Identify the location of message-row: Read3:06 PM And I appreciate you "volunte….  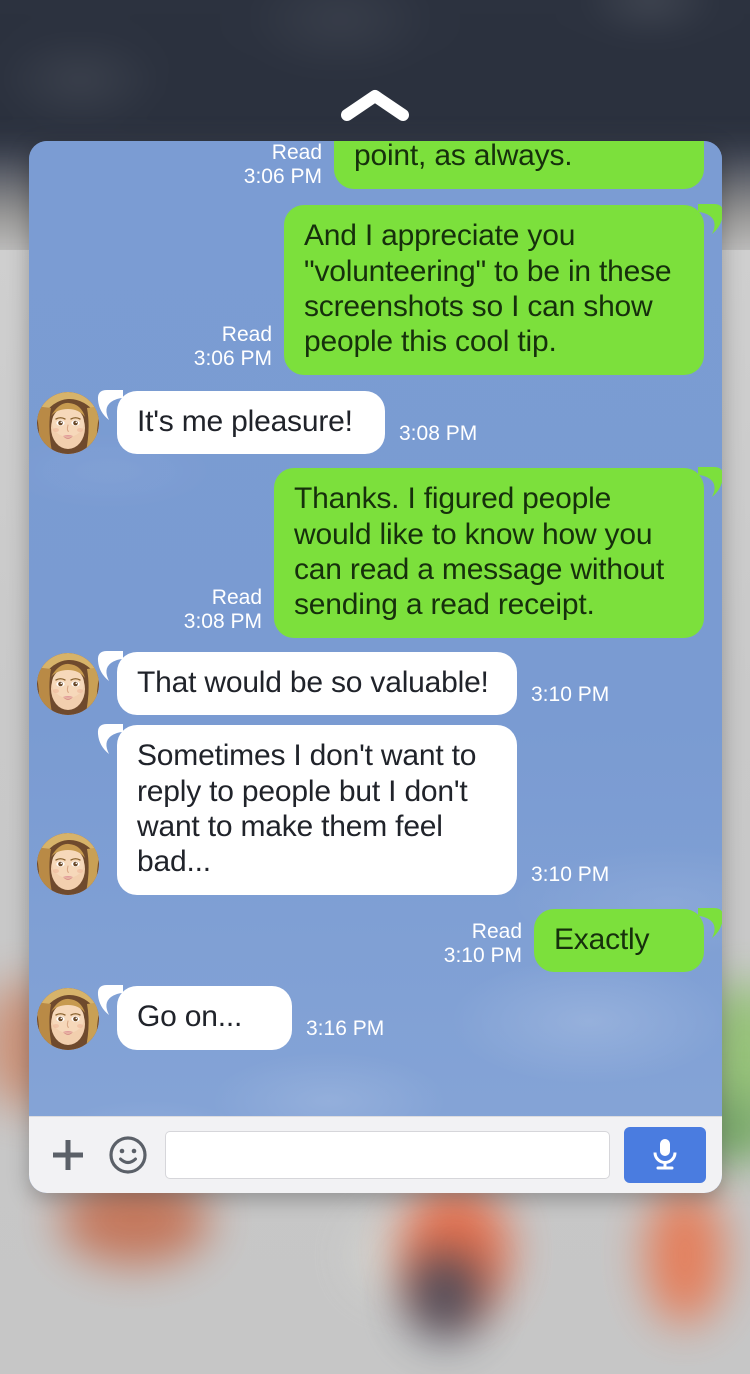
(375, 290).